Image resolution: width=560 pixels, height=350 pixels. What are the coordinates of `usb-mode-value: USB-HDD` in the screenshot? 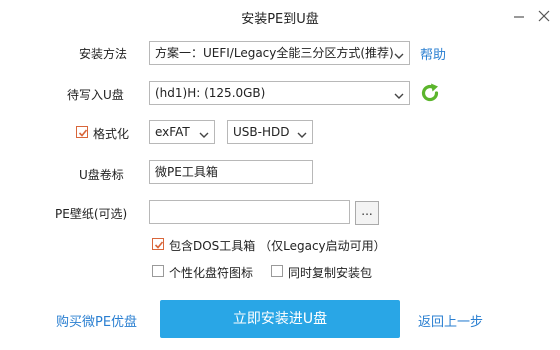 It's located at (261, 132).